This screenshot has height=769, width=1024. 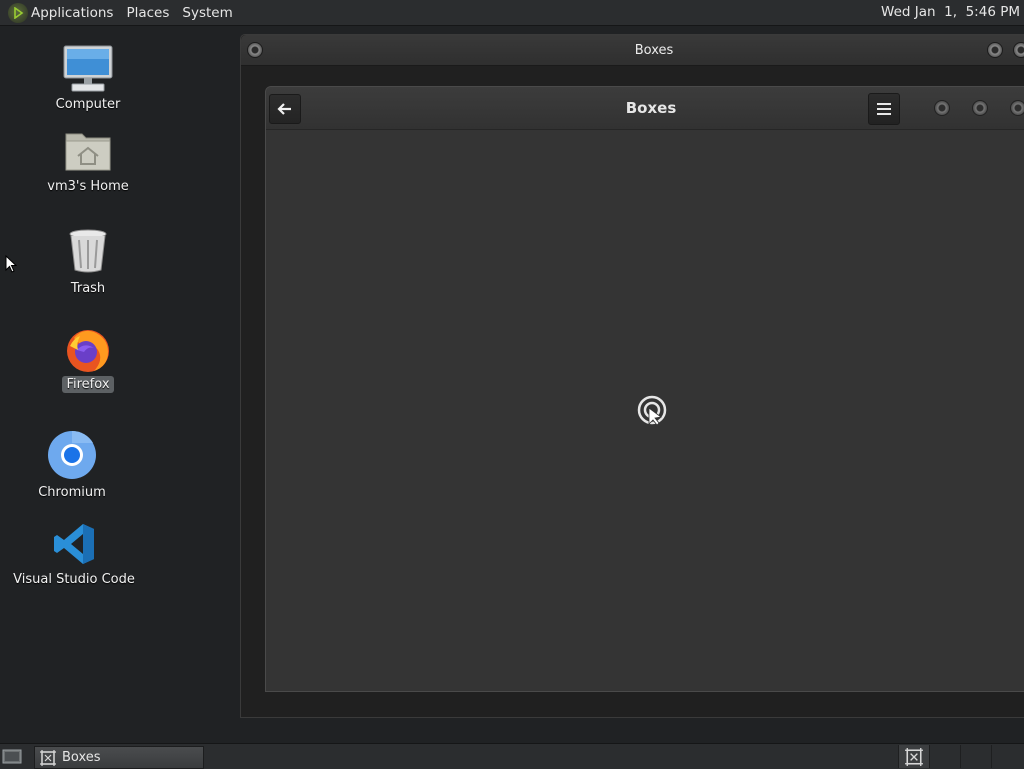 I want to click on minimize-button, so click(x=995, y=50).